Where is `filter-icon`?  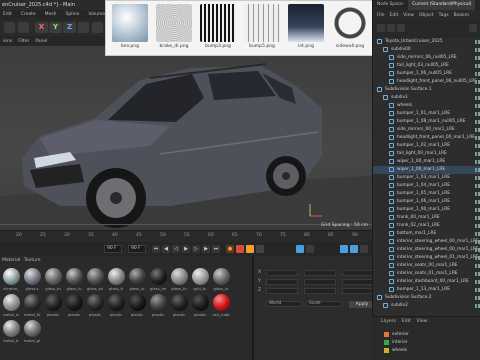
filter-icon is located at coordinates (391, 28).